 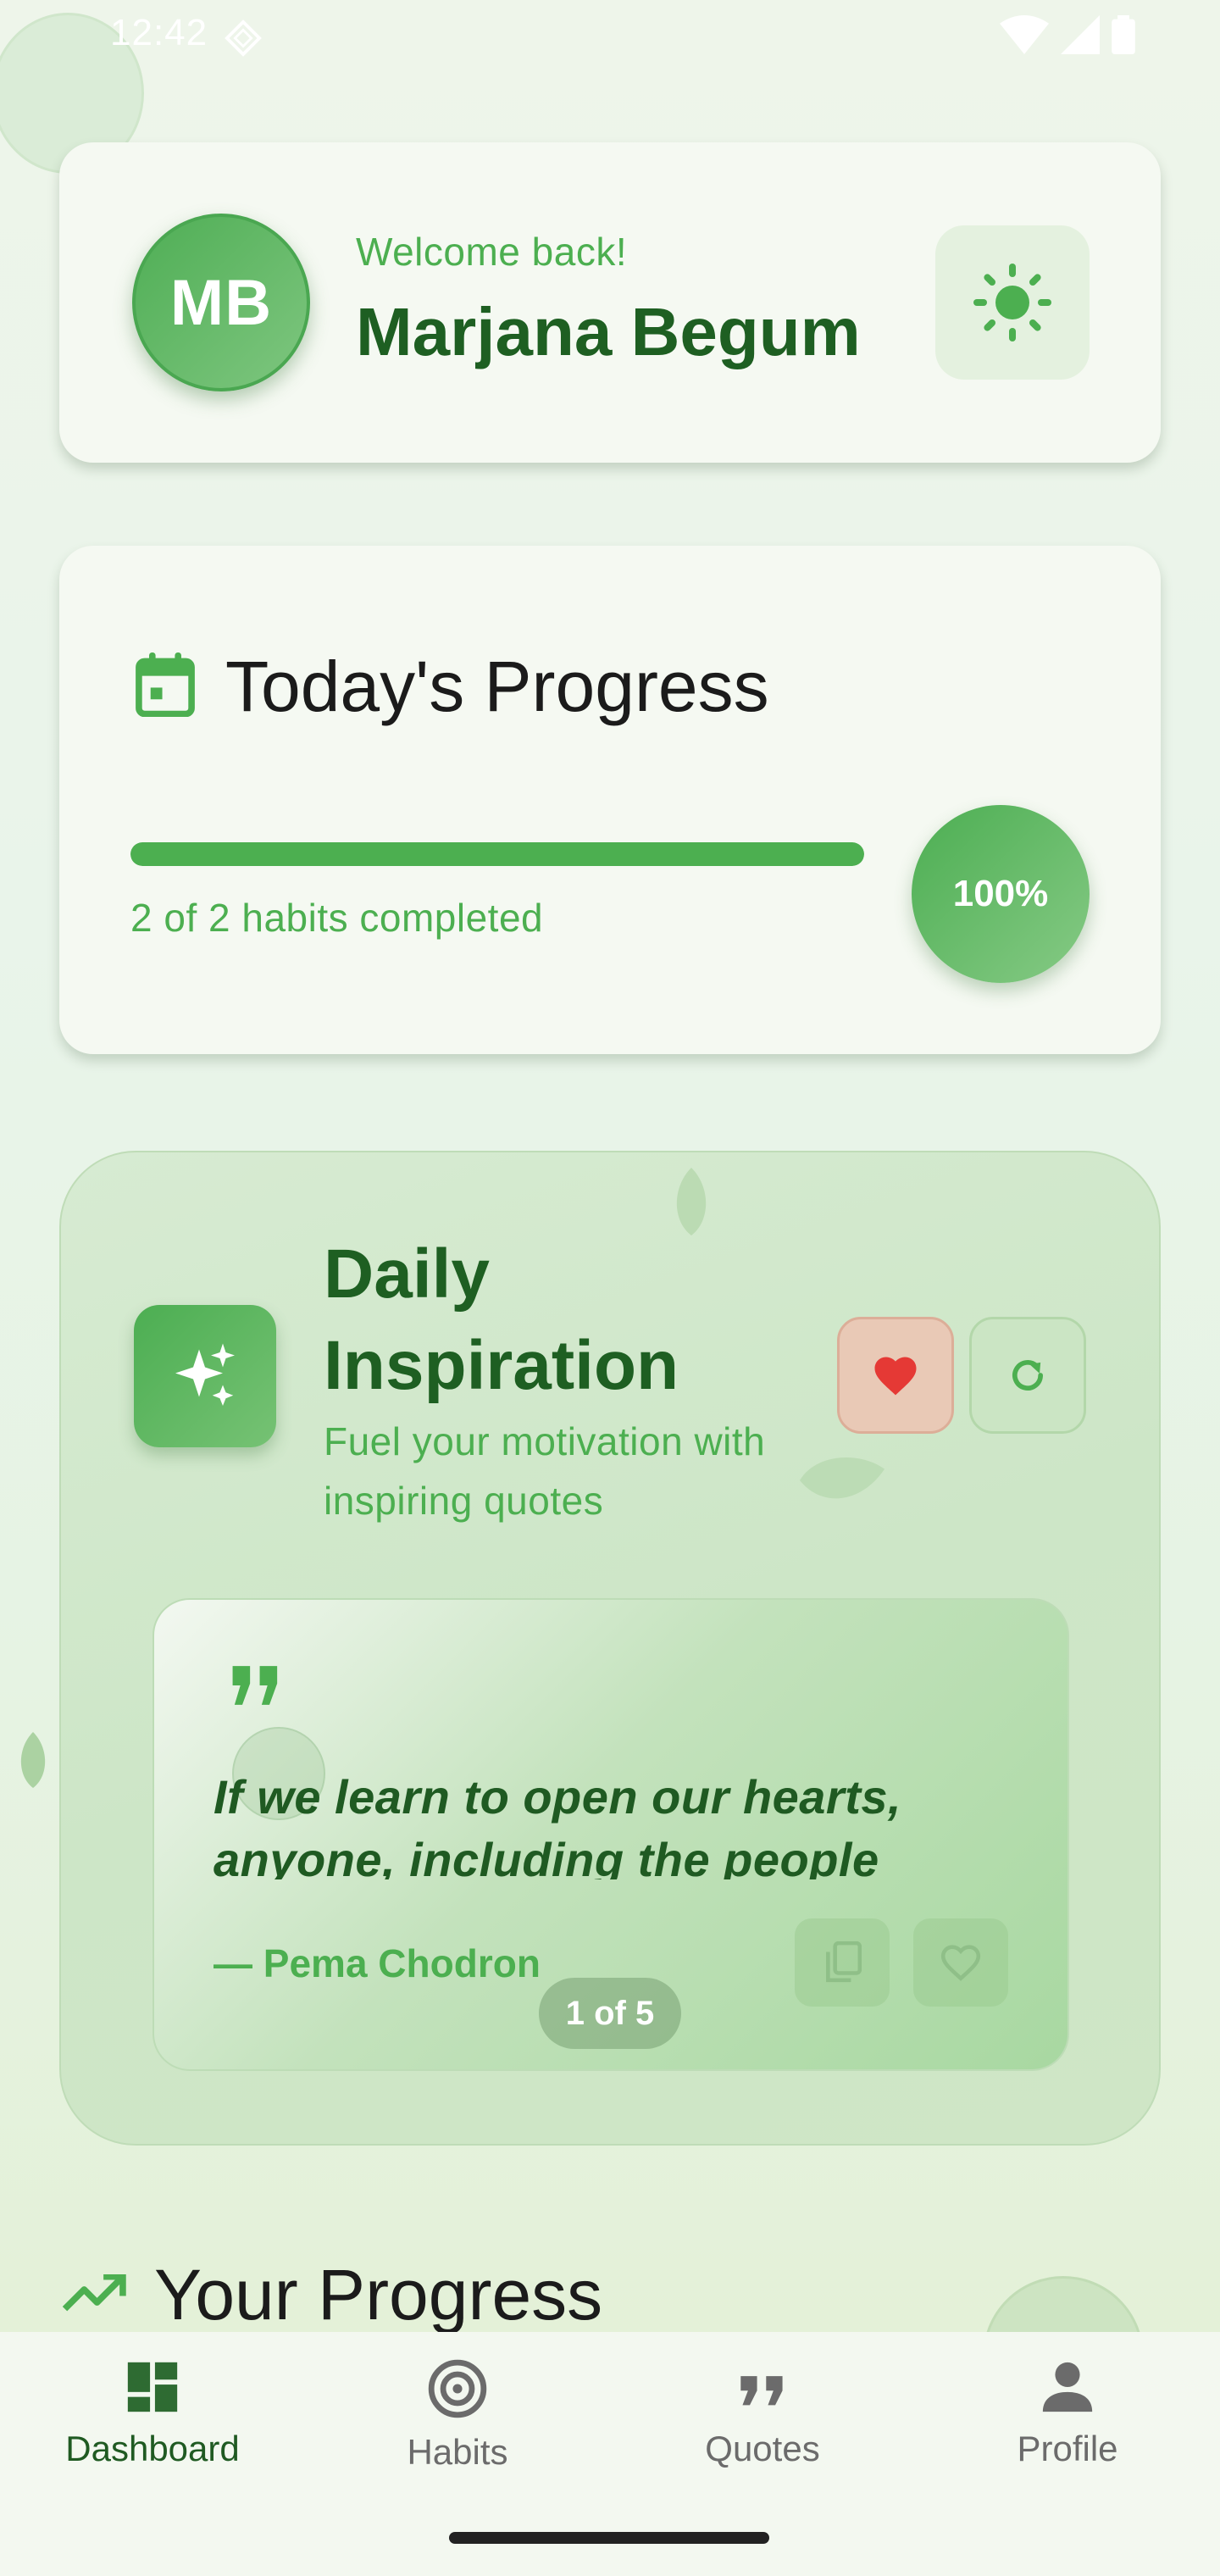 I want to click on heart-outline-icon, so click(x=960, y=1963).